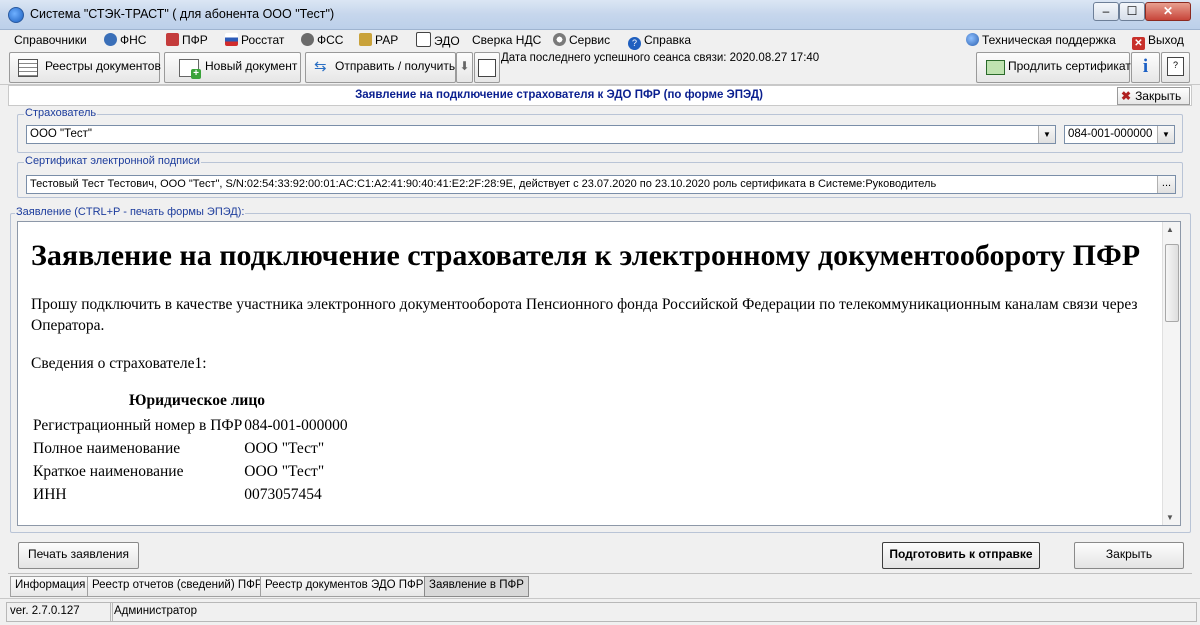  Describe the element at coordinates (1171, 373) in the screenshot. I see `vertical-scrollbar: ▲ ▼` at that location.